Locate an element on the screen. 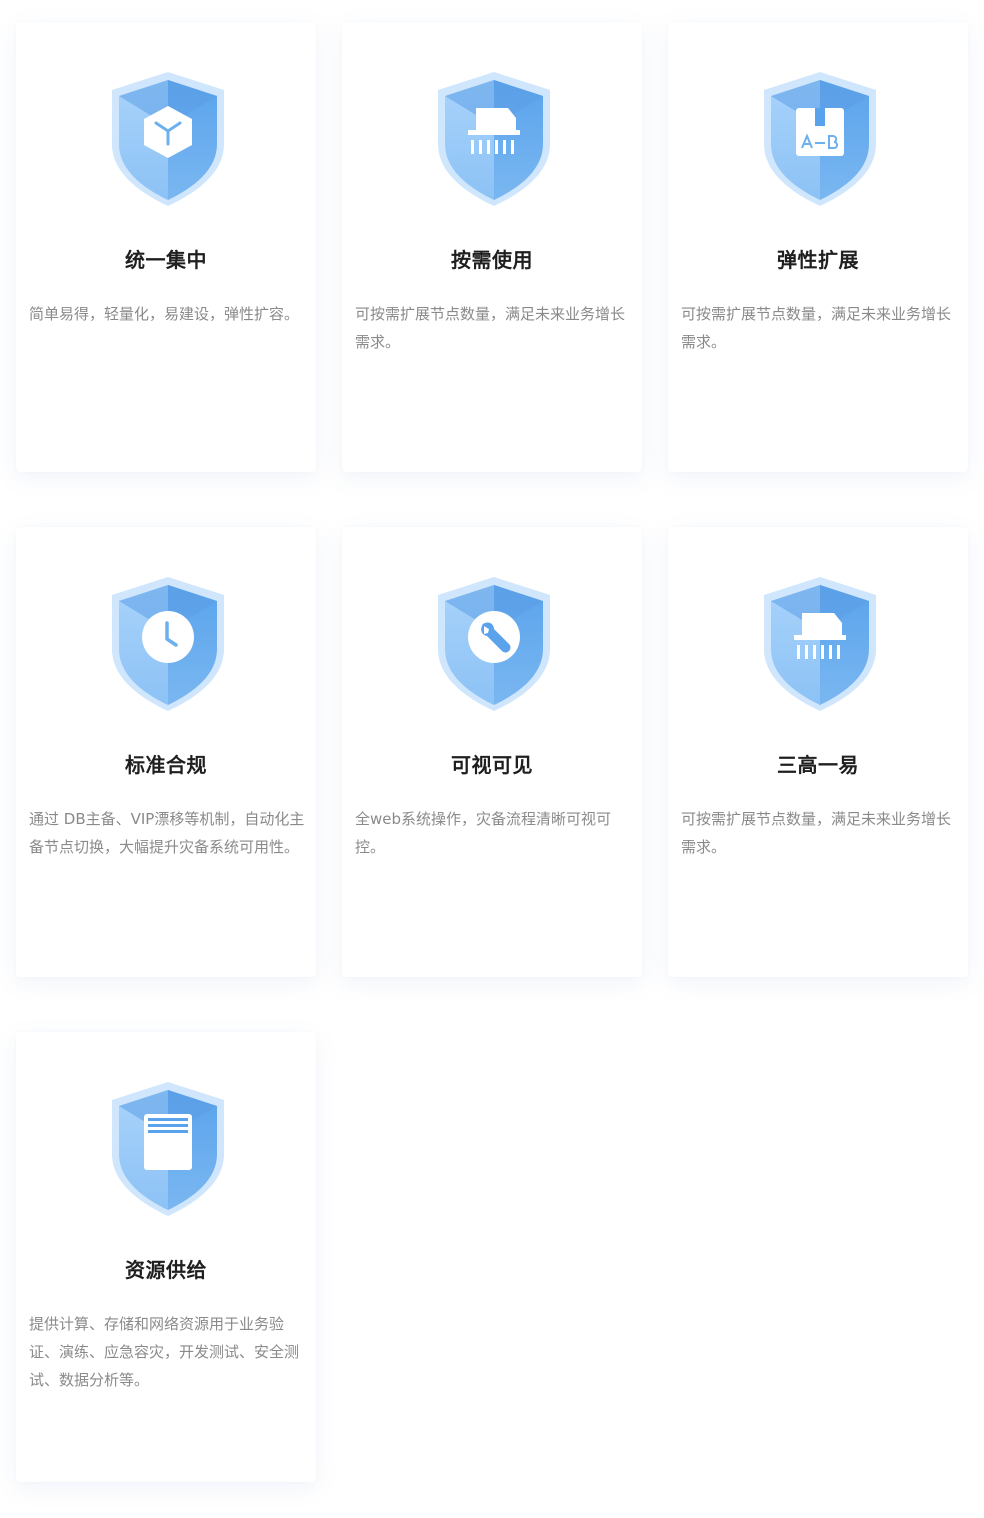  wrench-icon is located at coordinates (494, 643).